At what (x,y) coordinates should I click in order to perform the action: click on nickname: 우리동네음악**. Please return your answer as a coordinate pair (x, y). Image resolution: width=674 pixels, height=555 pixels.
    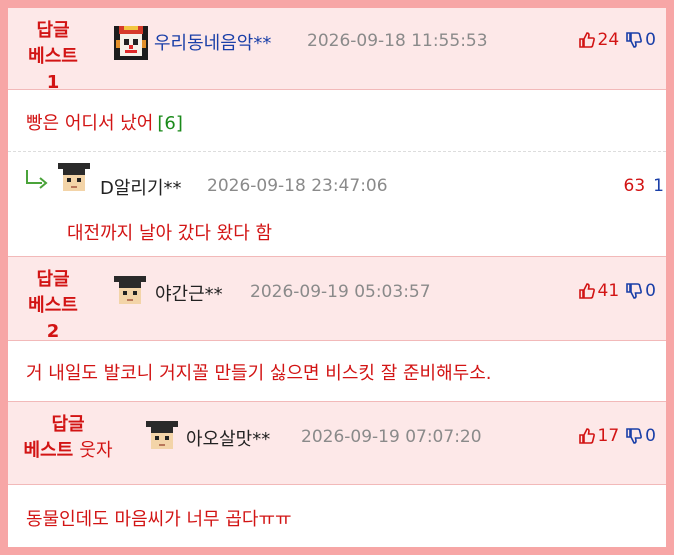
    Looking at the image, I should click on (212, 42).